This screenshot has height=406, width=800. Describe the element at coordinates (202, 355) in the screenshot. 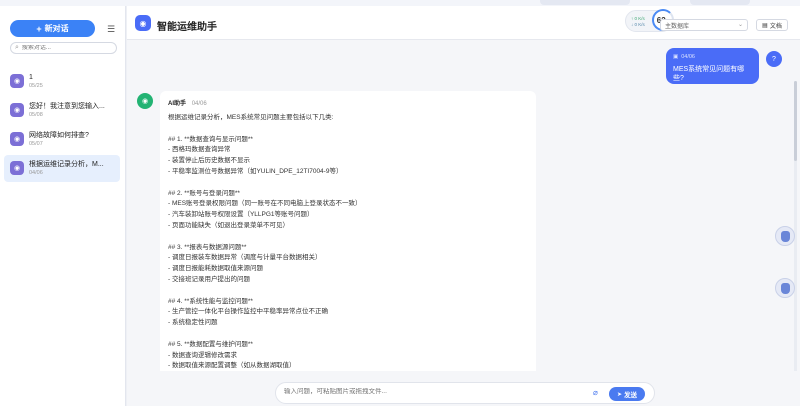

I see `ai-message-line: - 数据查询逻辑修改需求` at that location.